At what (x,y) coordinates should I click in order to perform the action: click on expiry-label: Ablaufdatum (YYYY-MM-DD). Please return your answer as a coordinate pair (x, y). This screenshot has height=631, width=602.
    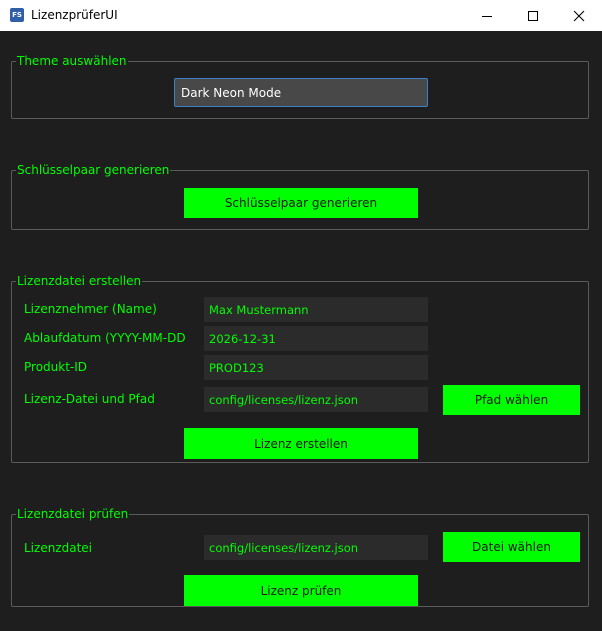
    Looking at the image, I should click on (105, 338).